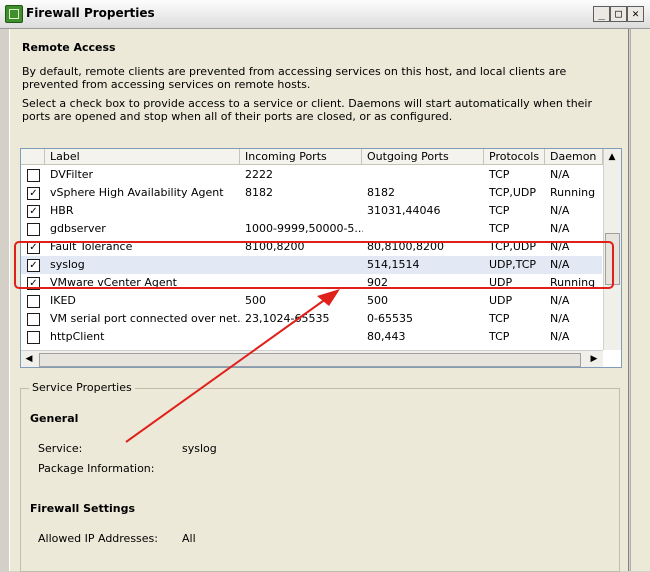 Image resolution: width=650 pixels, height=572 pixels. I want to click on checkbox-column-header, so click(33, 157).